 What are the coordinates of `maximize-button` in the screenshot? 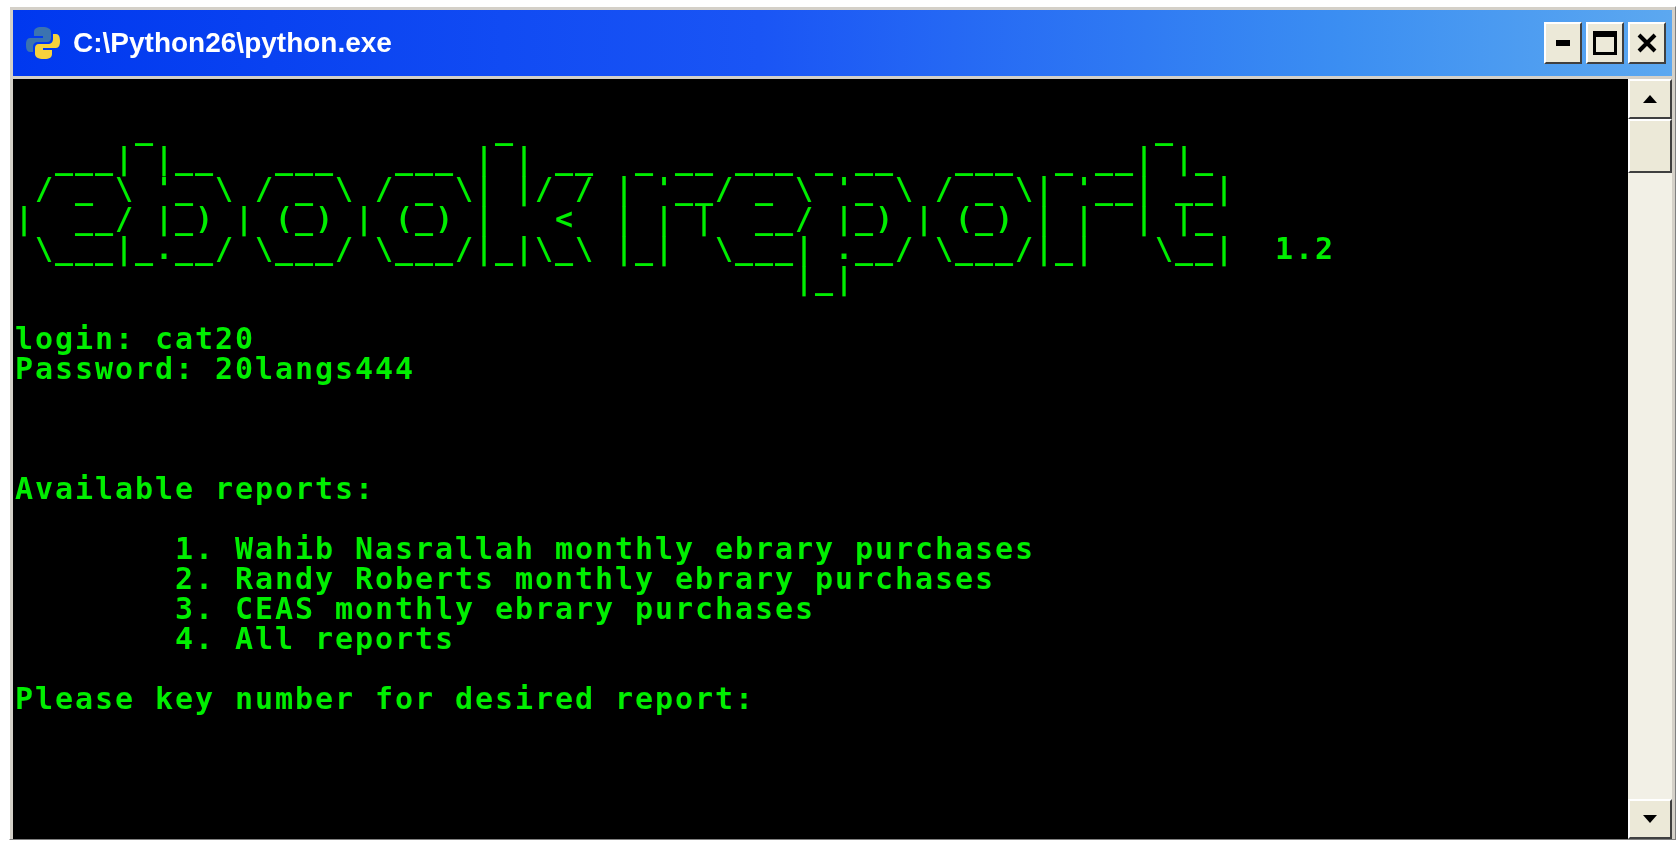 It's located at (1605, 43).